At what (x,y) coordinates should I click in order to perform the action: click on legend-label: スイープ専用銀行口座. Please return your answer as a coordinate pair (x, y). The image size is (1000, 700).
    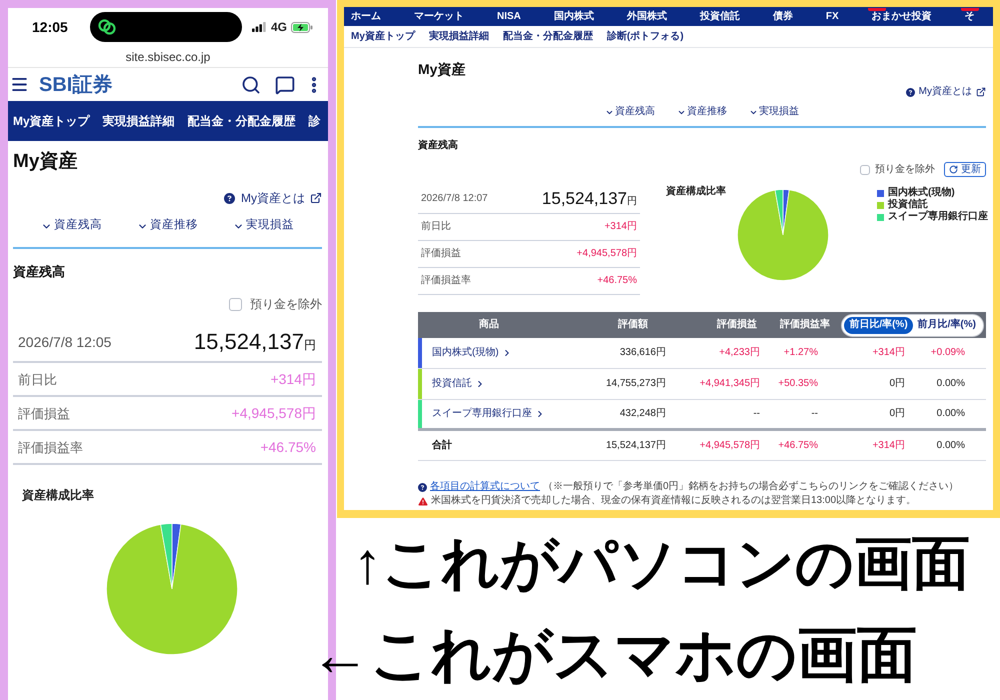
    Looking at the image, I should click on (938, 217).